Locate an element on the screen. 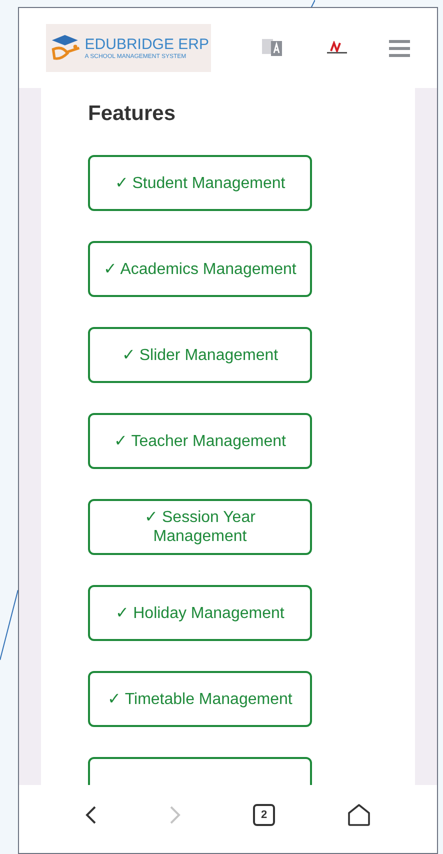 The height and width of the screenshot is (854, 443). feature-card: ✓ Student Management is located at coordinates (200, 183).